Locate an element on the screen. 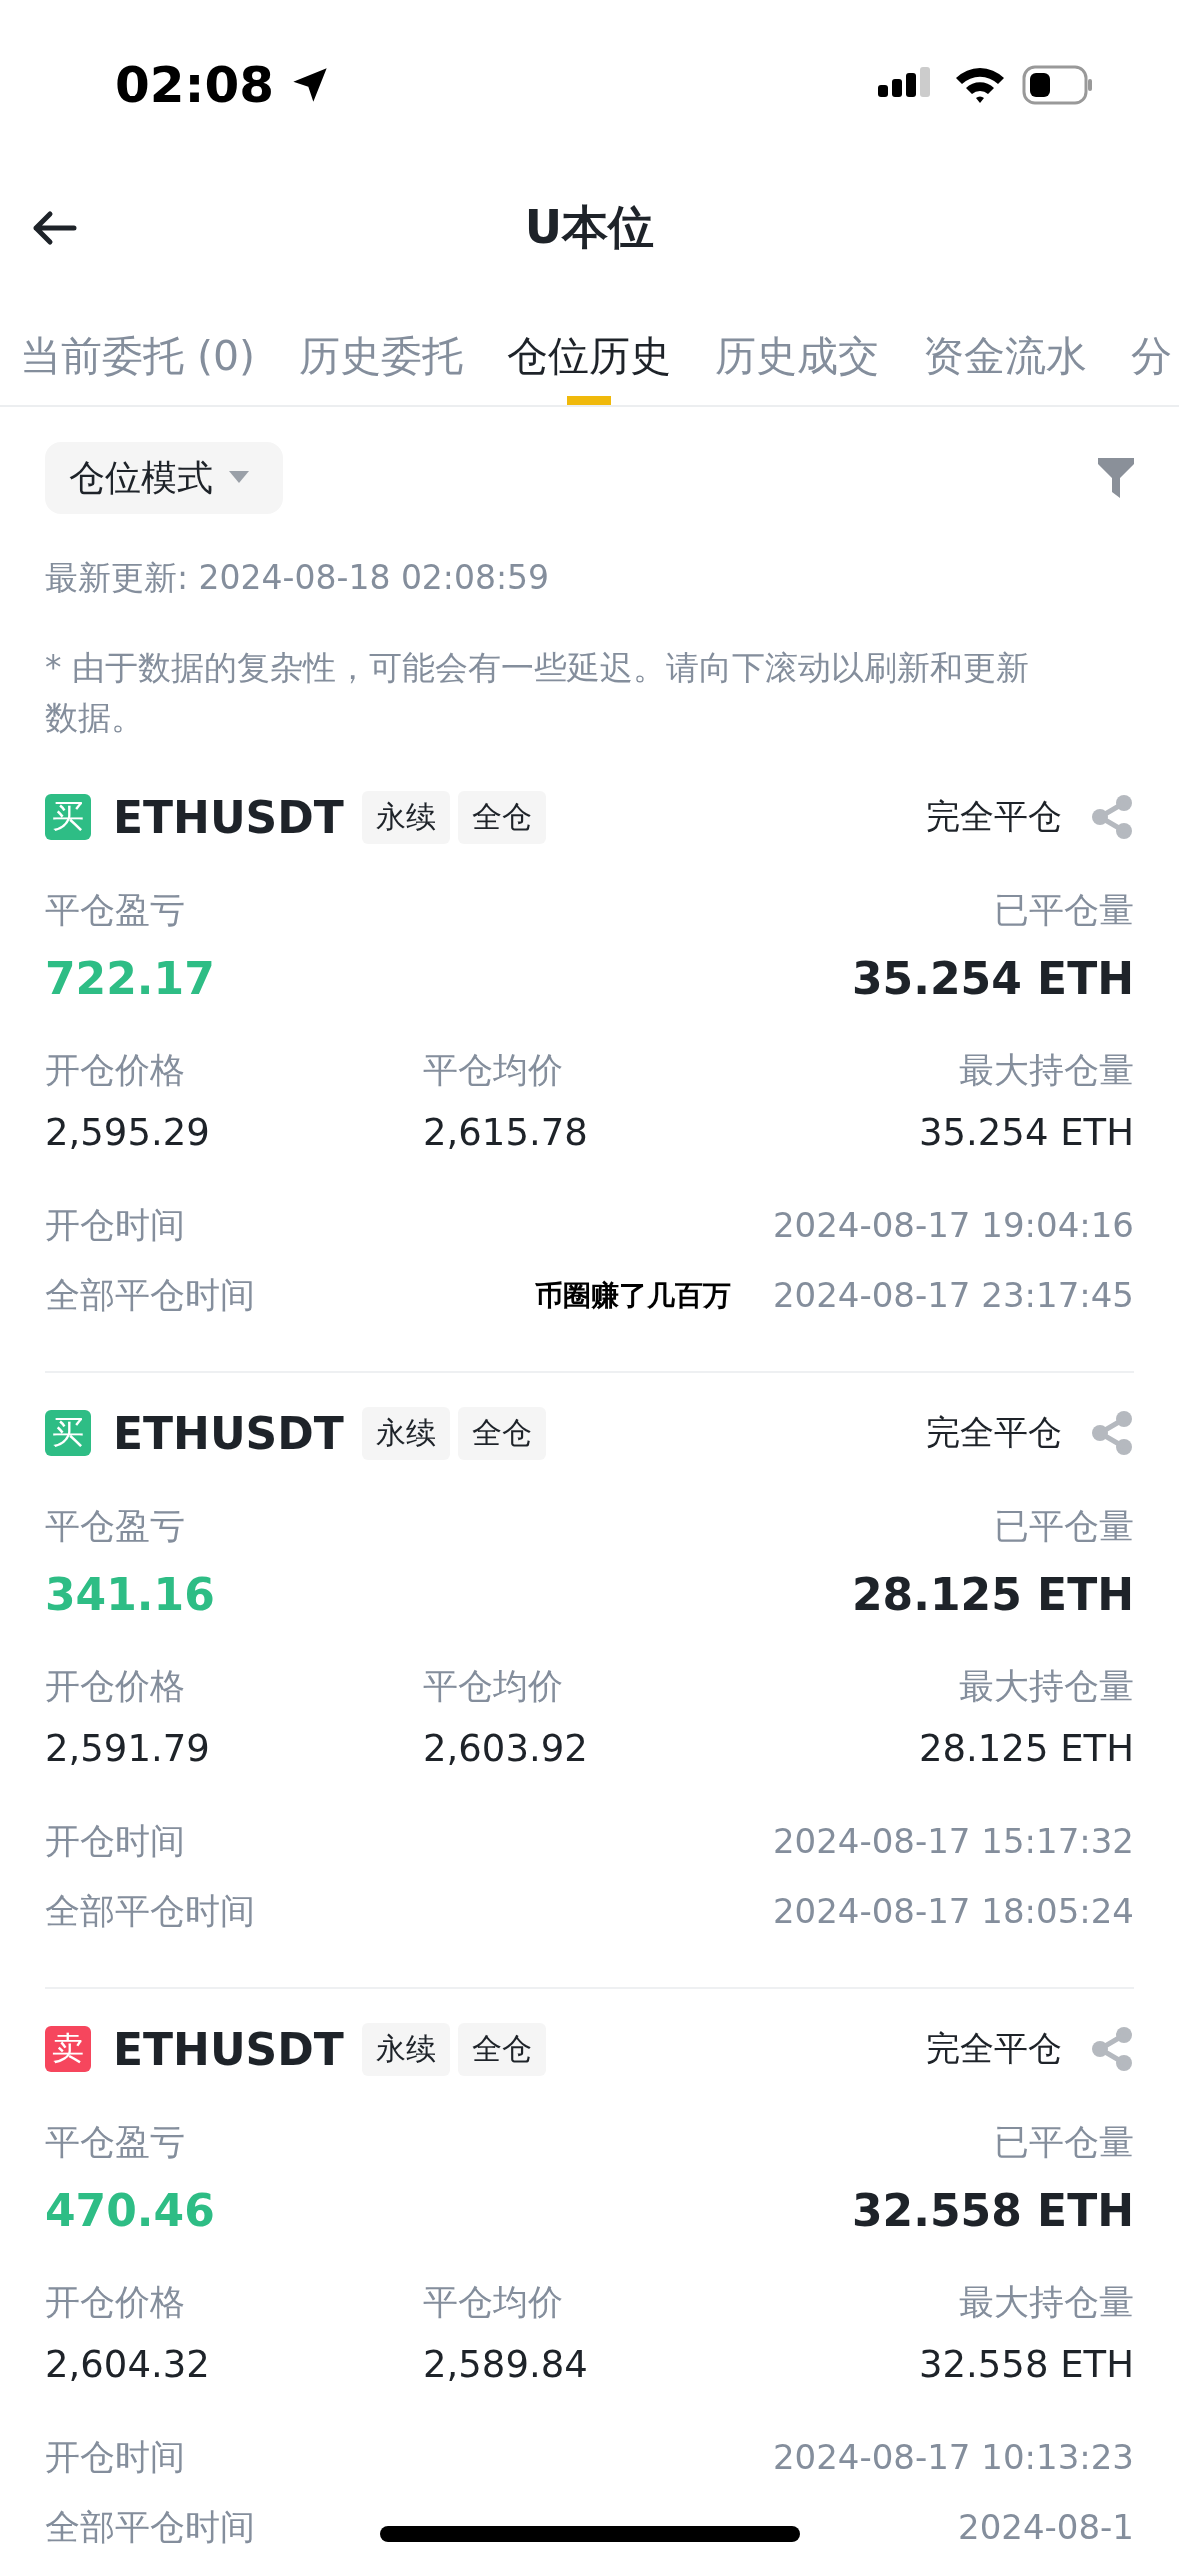 This screenshot has height=2556, width=1179. close-time: 2024-08-1 is located at coordinates (1046, 2527).